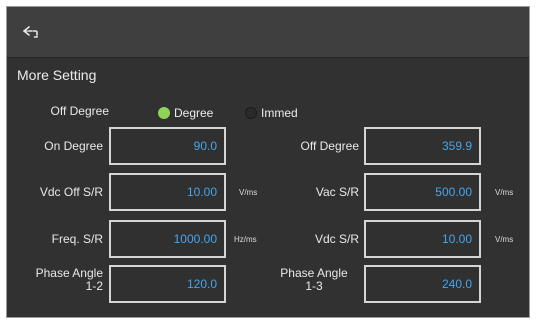 The height and width of the screenshot is (325, 538). I want to click on vdc-off-sr-label: Vdc Off S/R, so click(71, 192).